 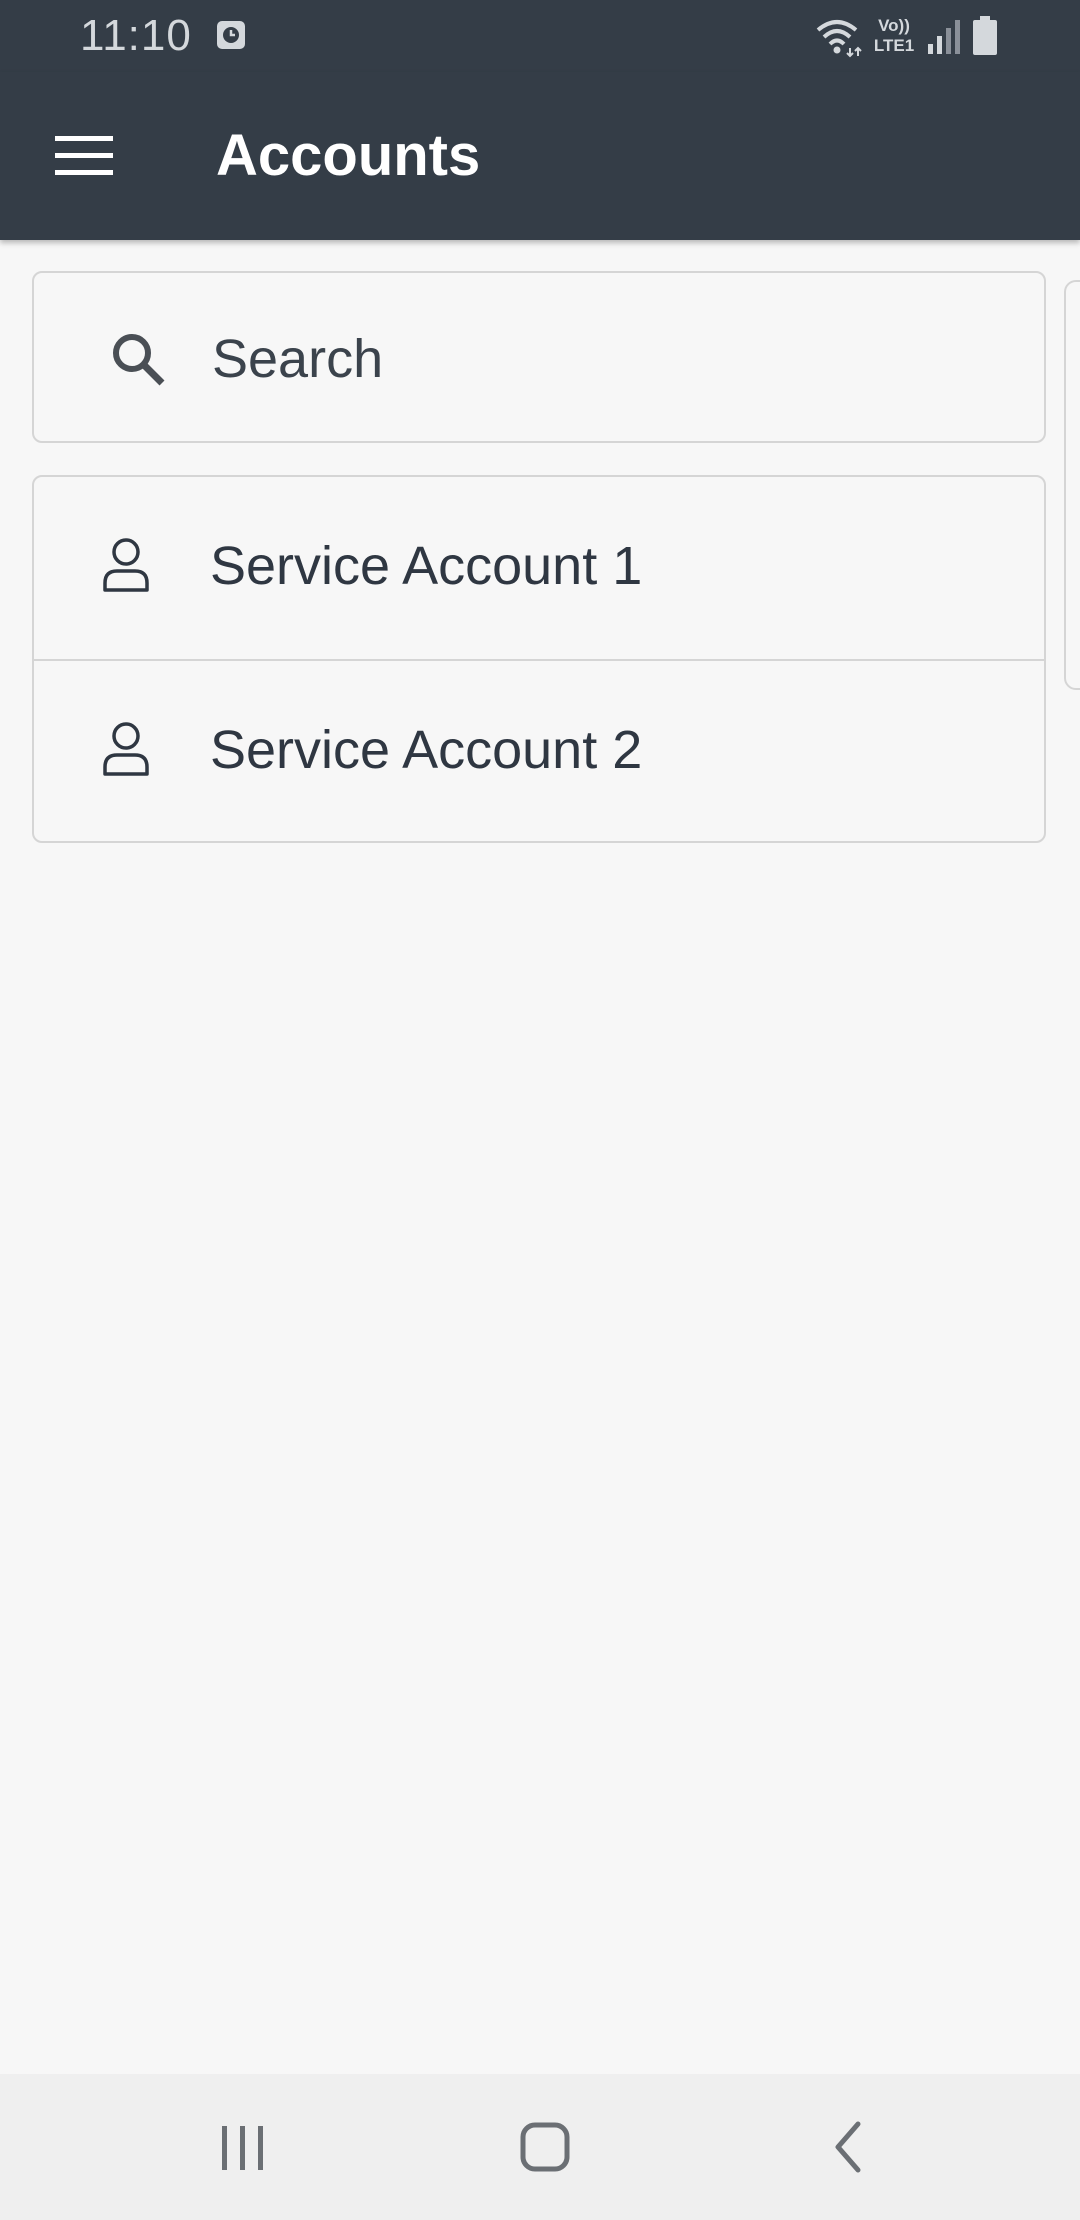 I want to click on search-card, so click(x=539, y=357).